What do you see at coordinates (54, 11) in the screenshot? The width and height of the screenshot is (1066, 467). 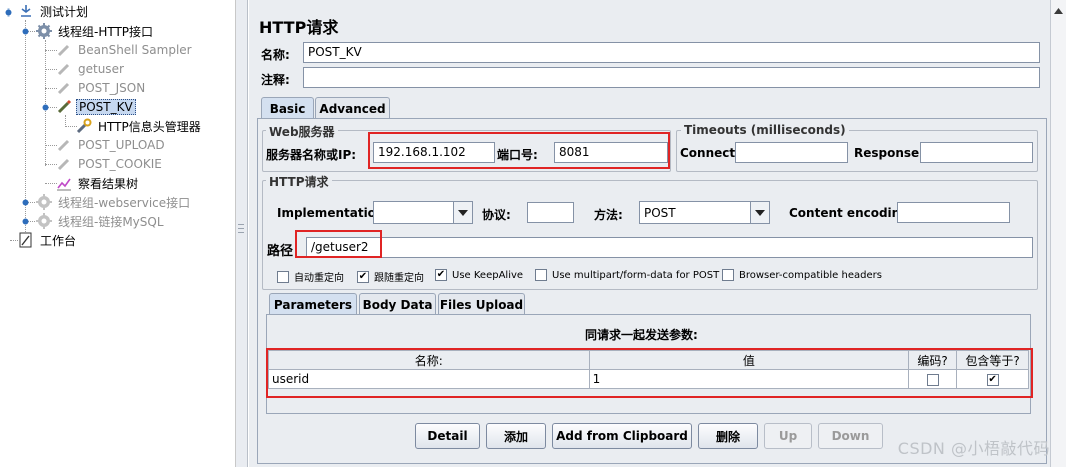 I see `tree-node-test-plan: 测试计划` at bounding box center [54, 11].